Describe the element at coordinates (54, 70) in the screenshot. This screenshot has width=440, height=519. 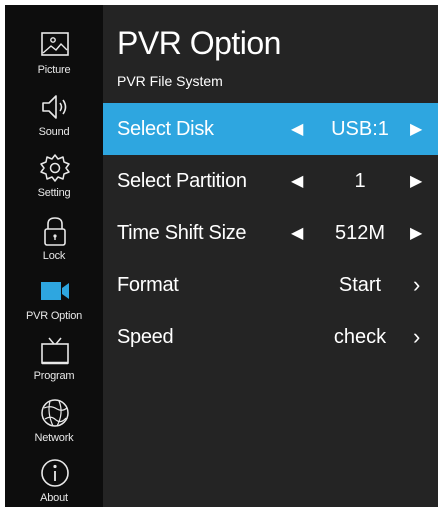
I see `sidebar-item-label: Picture` at that location.